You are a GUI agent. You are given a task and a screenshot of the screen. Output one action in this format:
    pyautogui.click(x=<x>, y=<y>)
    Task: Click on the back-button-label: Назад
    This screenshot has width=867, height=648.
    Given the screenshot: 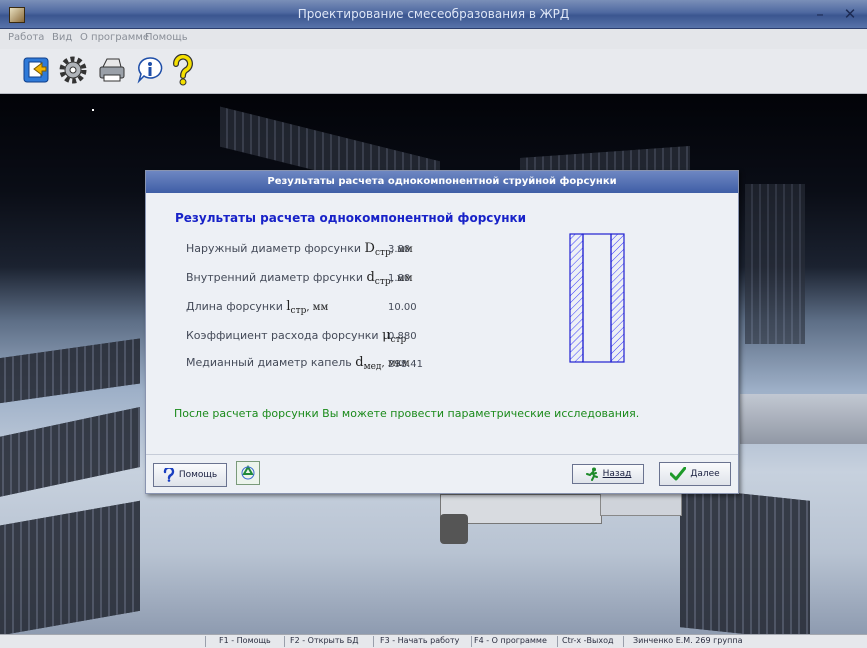 What is the action you would take?
    pyautogui.click(x=617, y=474)
    